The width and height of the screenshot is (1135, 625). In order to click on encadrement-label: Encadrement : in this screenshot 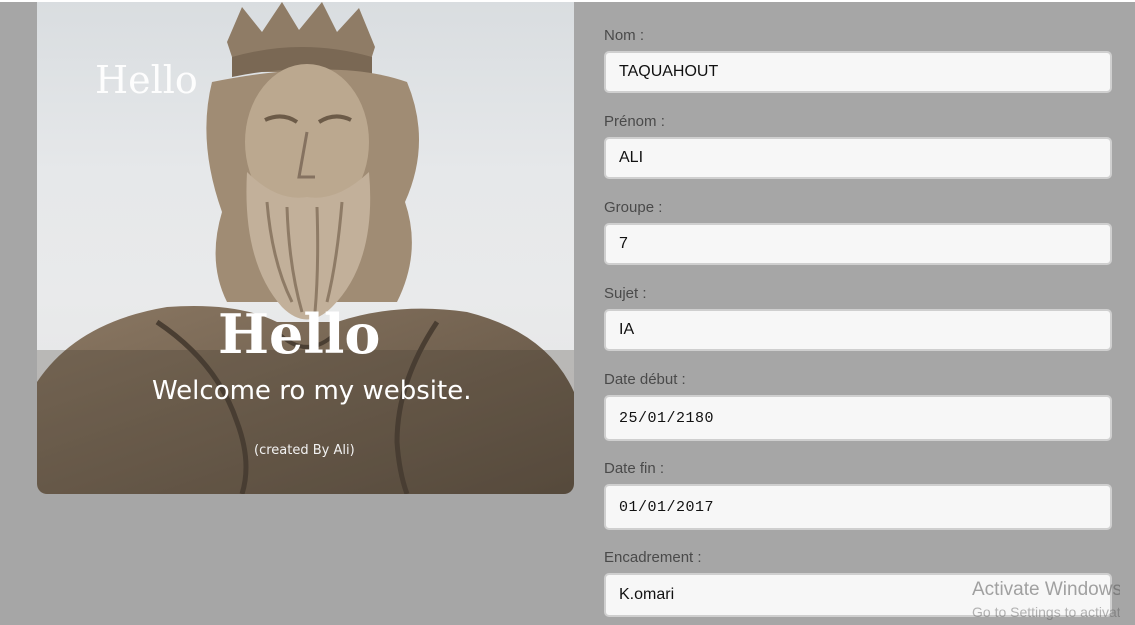, I will do `click(653, 557)`.